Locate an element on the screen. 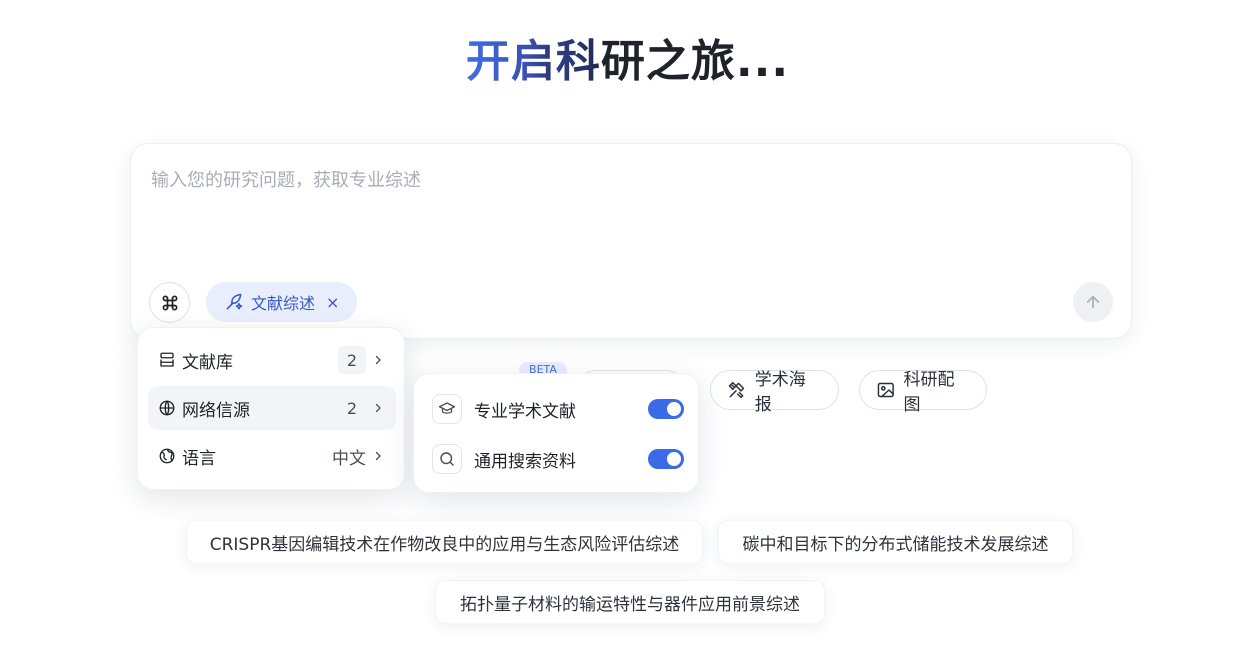 The height and width of the screenshot is (661, 1255). suggestion-text: 拓扑量子材料的输运特性与器件应用前景综述 is located at coordinates (630, 604).